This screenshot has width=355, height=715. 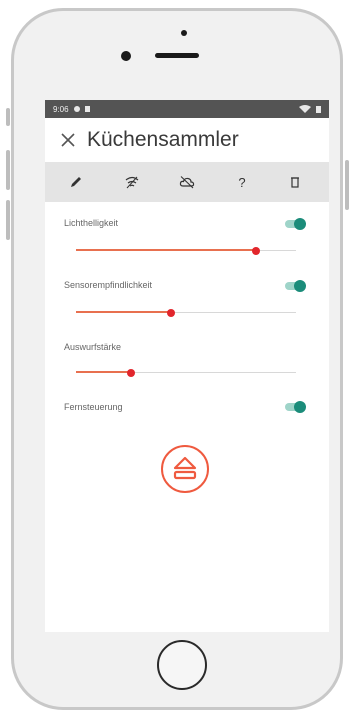 I want to click on brightness-label: Lichthelligkeit, so click(x=91, y=223).